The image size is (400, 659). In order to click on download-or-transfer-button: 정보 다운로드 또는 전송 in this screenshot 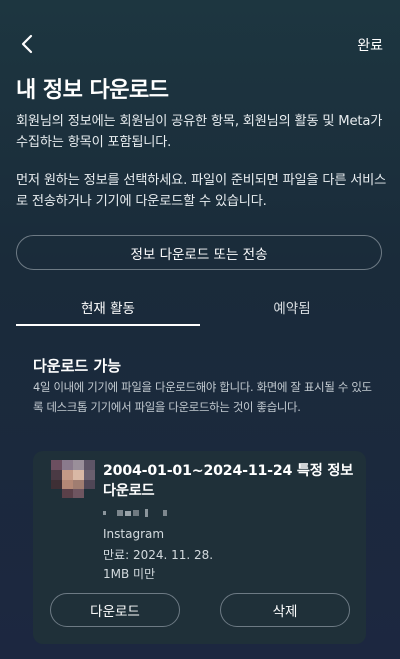, I will do `click(199, 252)`.